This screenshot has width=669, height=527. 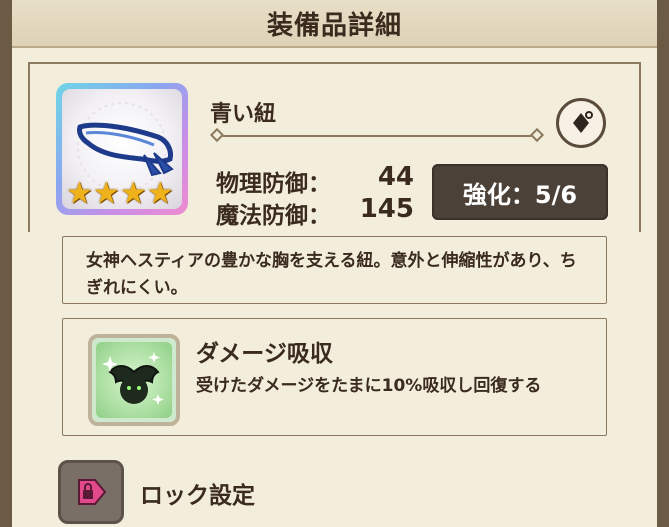 I want to click on blue-ribbon-icon: ★ ★ ★ ★, so click(x=122, y=149).